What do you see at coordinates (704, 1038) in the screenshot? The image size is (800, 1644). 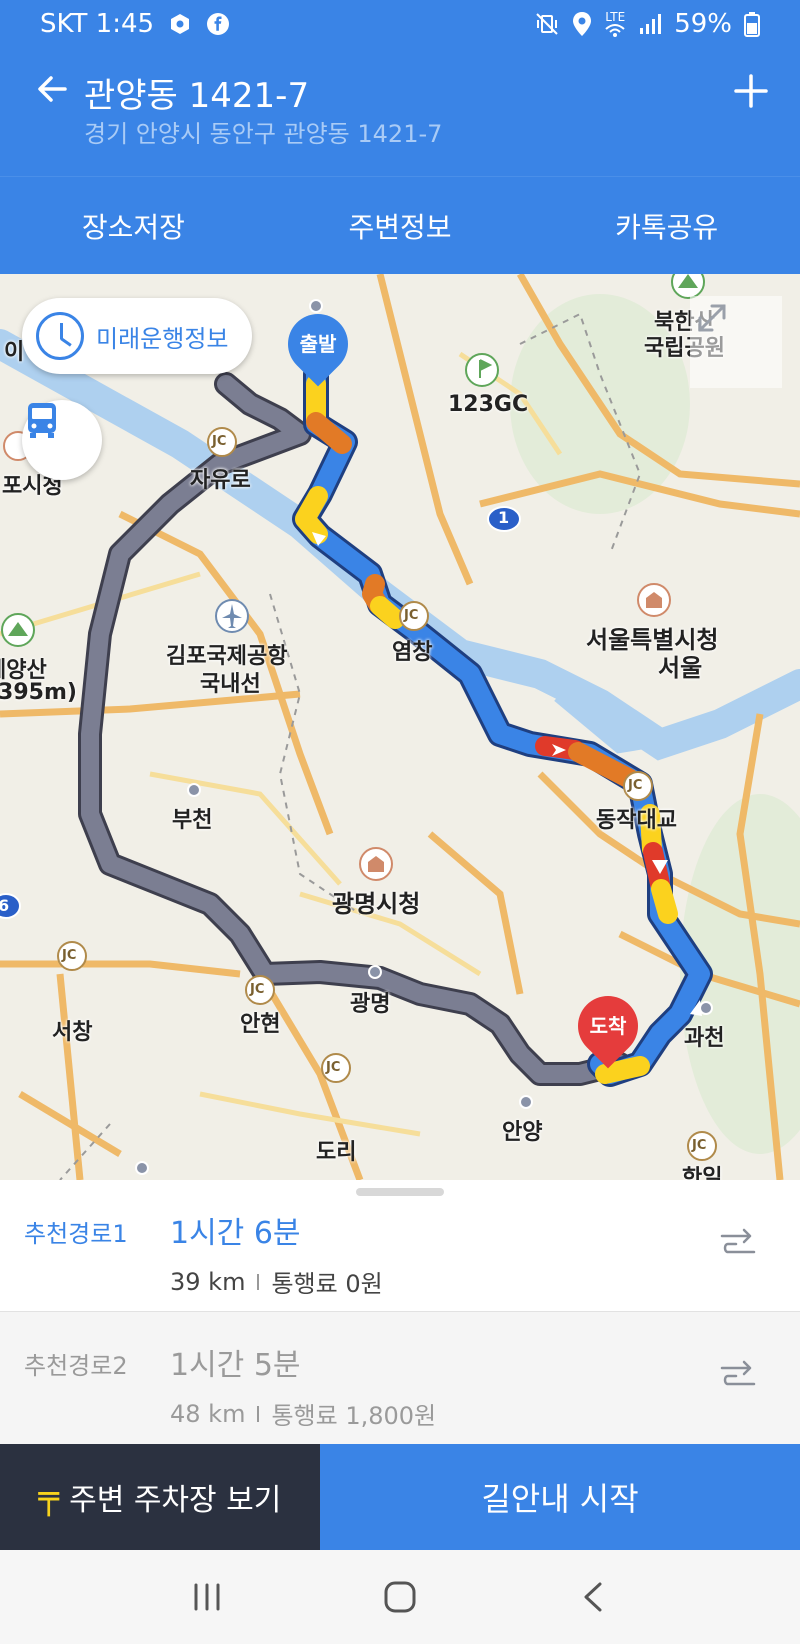 I see `map-label-gwacheon: 과천` at bounding box center [704, 1038].